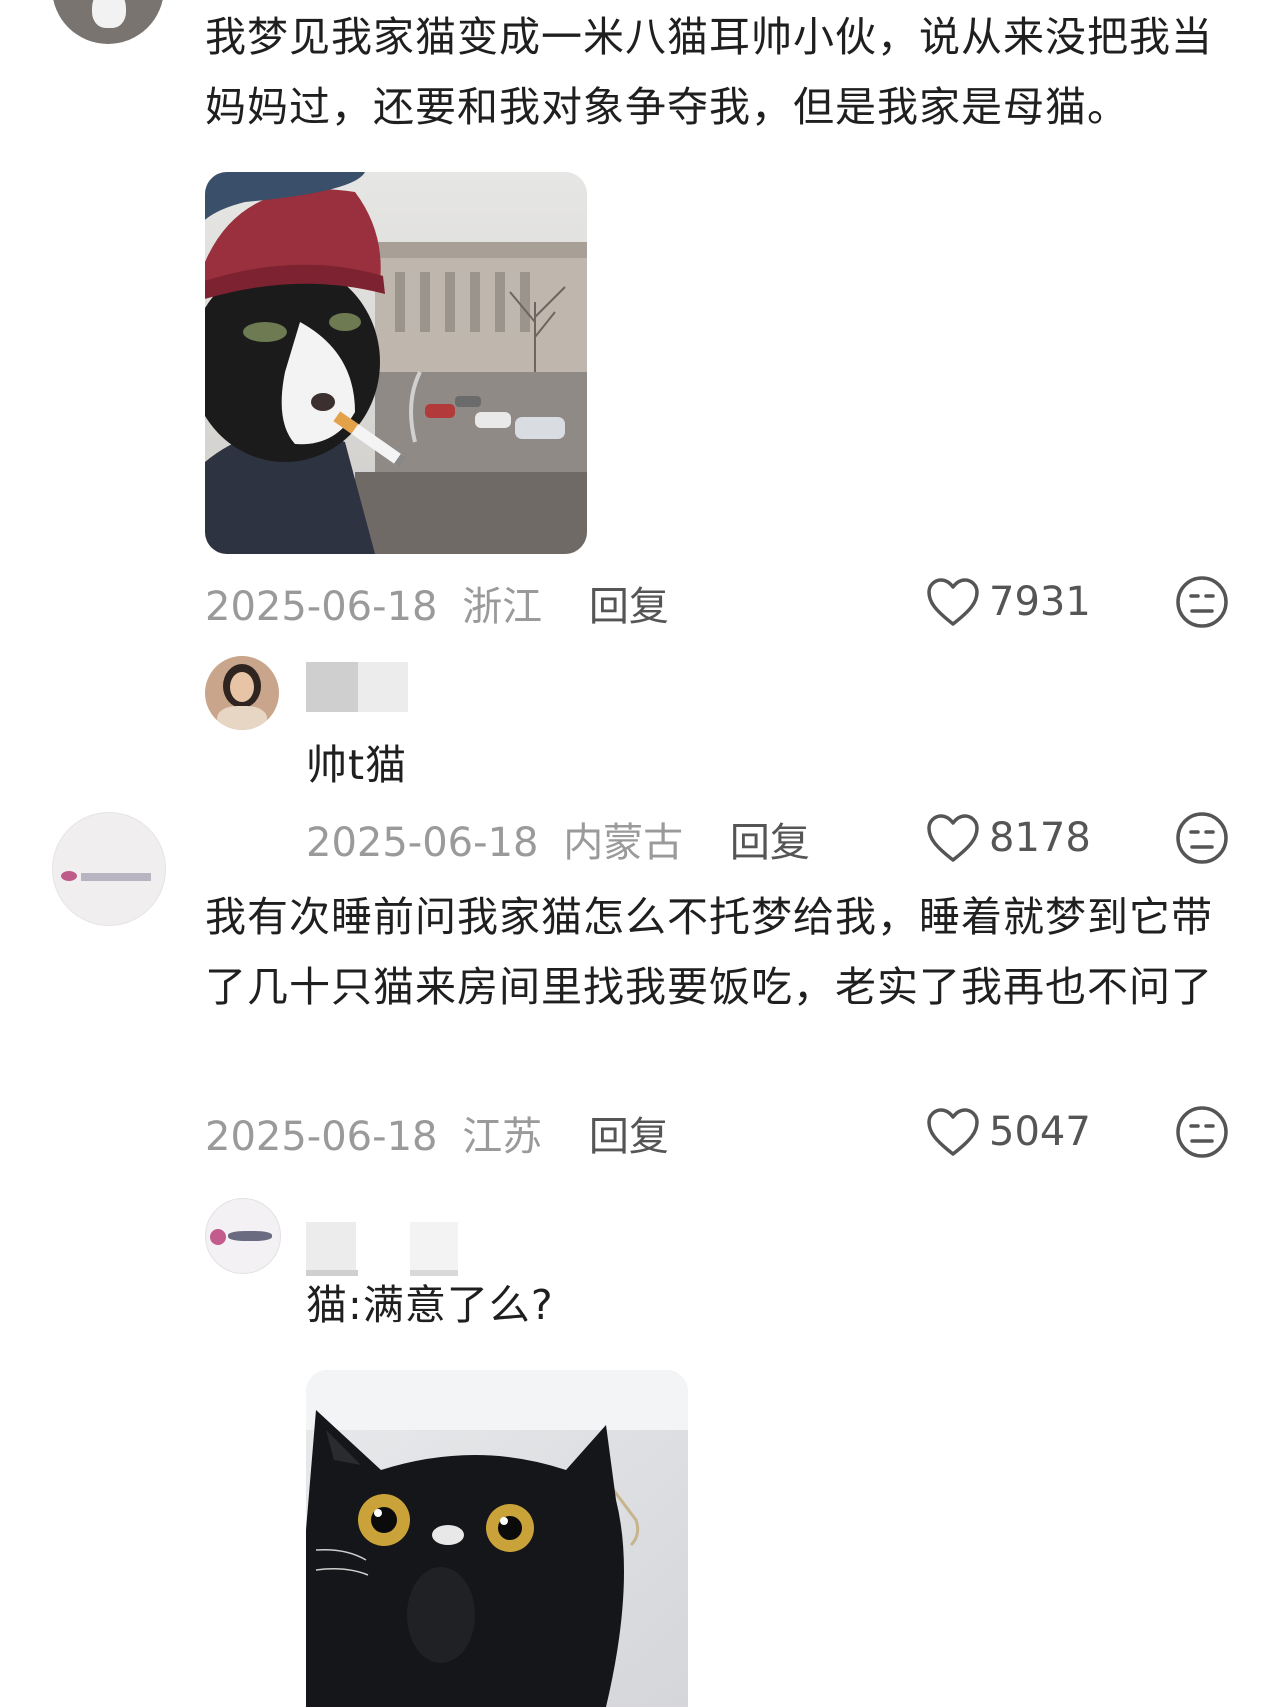  Describe the element at coordinates (1040, 602) in the screenshot. I see `like-count: 7931` at that location.